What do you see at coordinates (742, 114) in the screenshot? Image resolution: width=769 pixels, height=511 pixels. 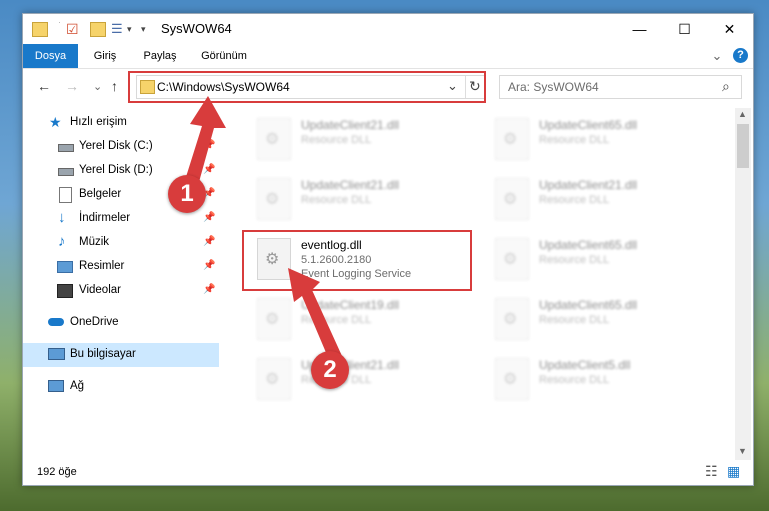 I see `scroll-up-icon: ▲` at bounding box center [742, 114].